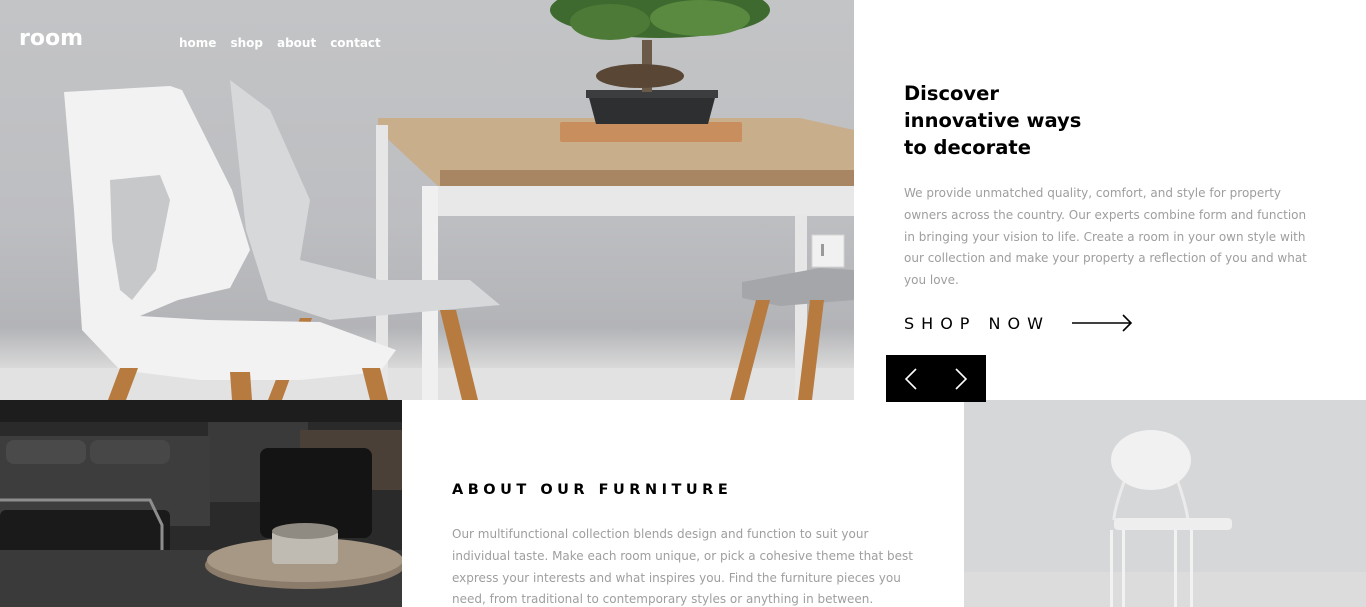 This screenshot has width=1366, height=607. Describe the element at coordinates (355, 43) in the screenshot. I see `nav-item-contact: contact` at that location.